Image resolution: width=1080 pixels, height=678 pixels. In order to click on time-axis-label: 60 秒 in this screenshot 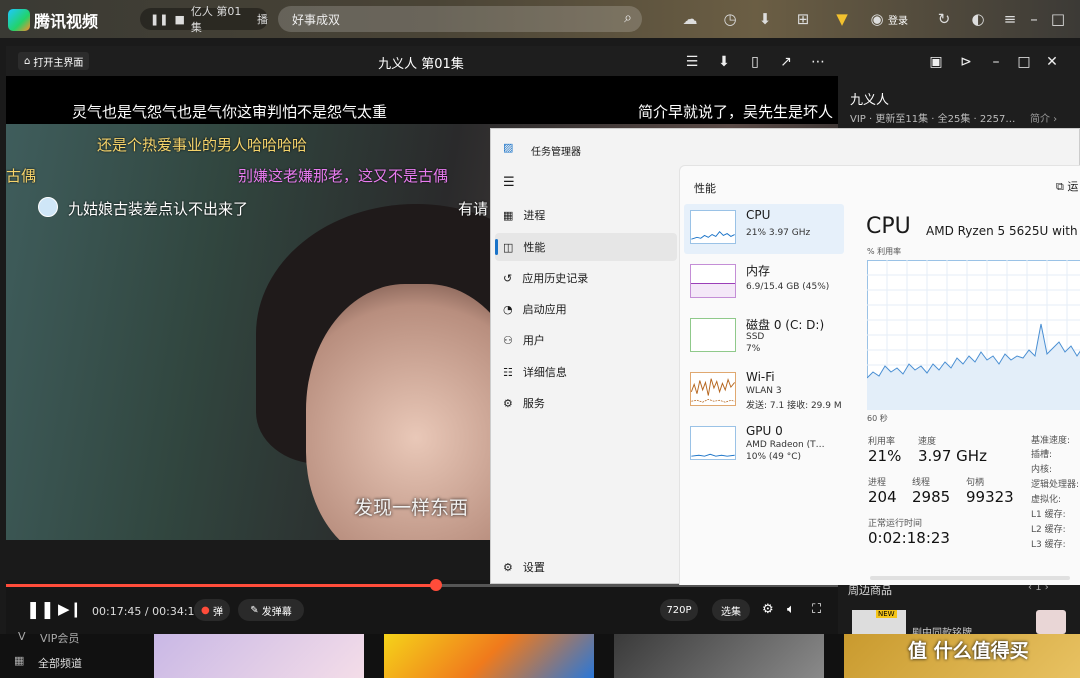, I will do `click(877, 418)`.